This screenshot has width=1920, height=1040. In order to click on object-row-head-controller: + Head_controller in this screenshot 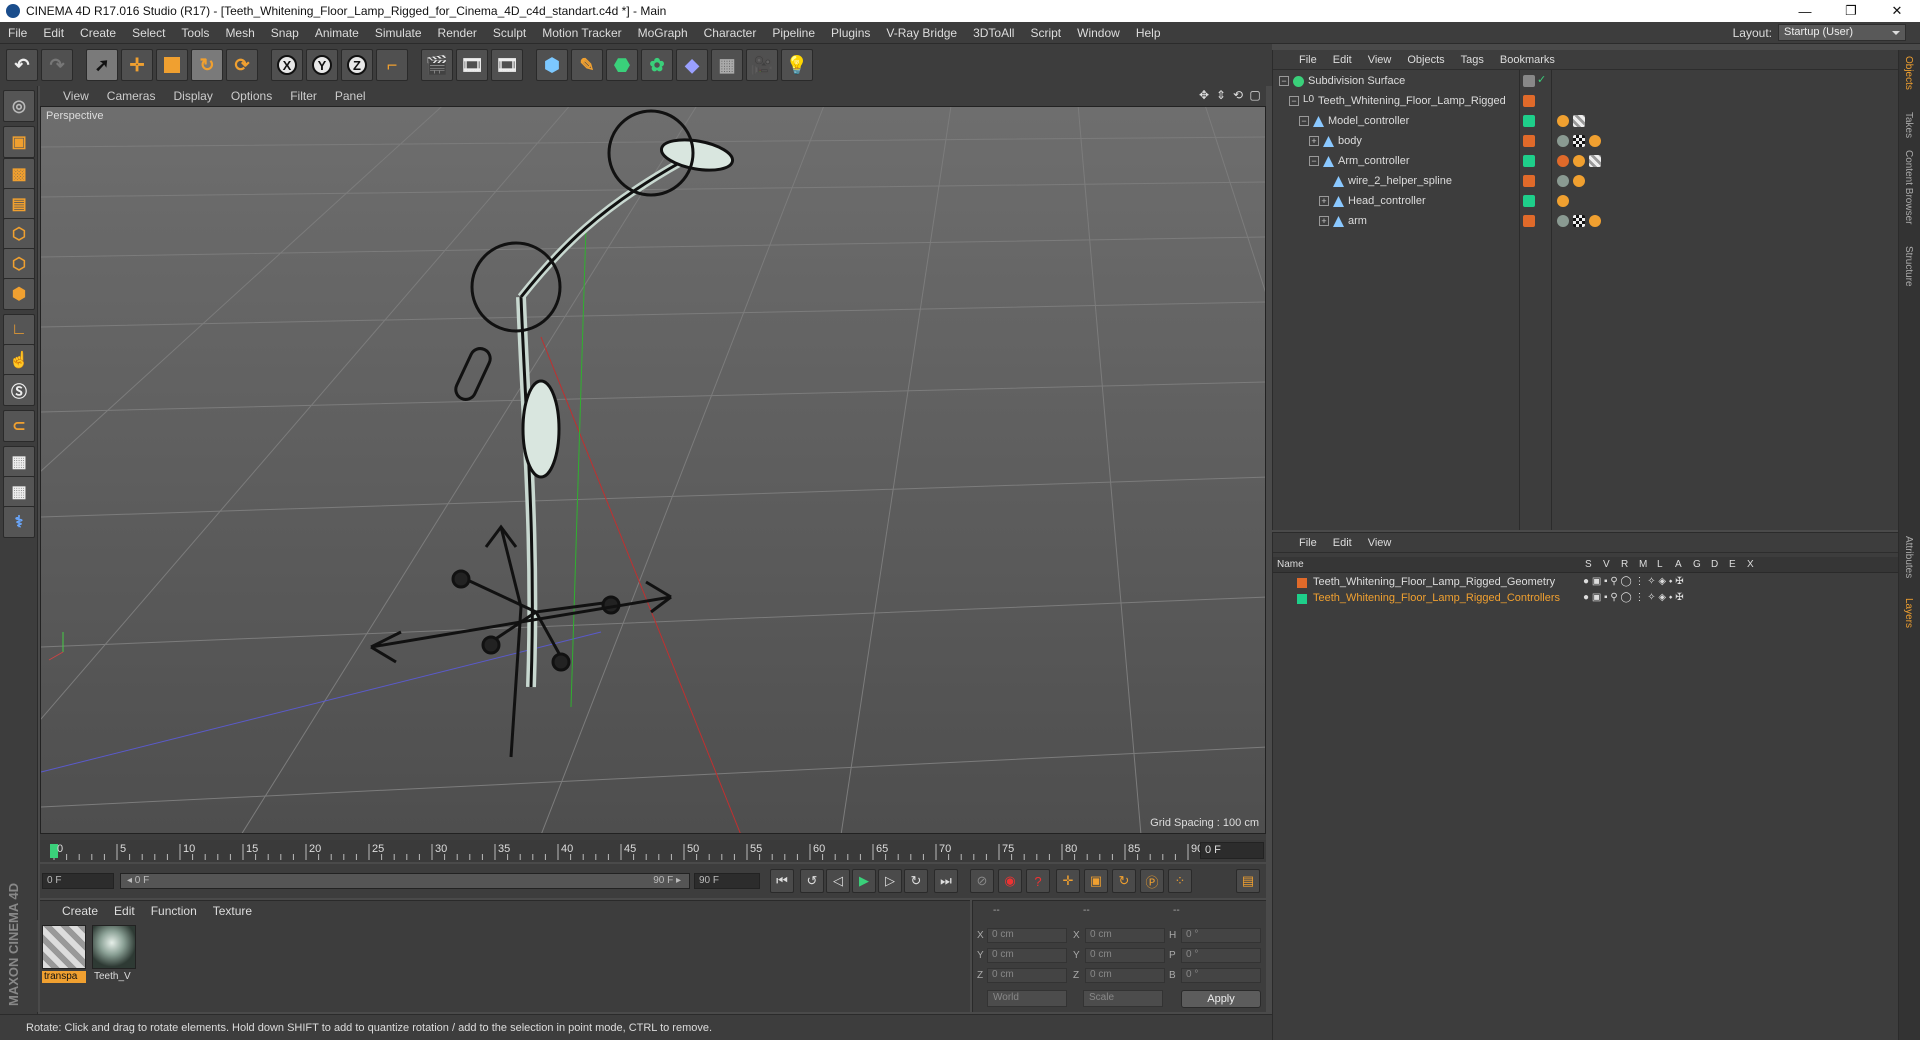, I will do `click(1586, 202)`.